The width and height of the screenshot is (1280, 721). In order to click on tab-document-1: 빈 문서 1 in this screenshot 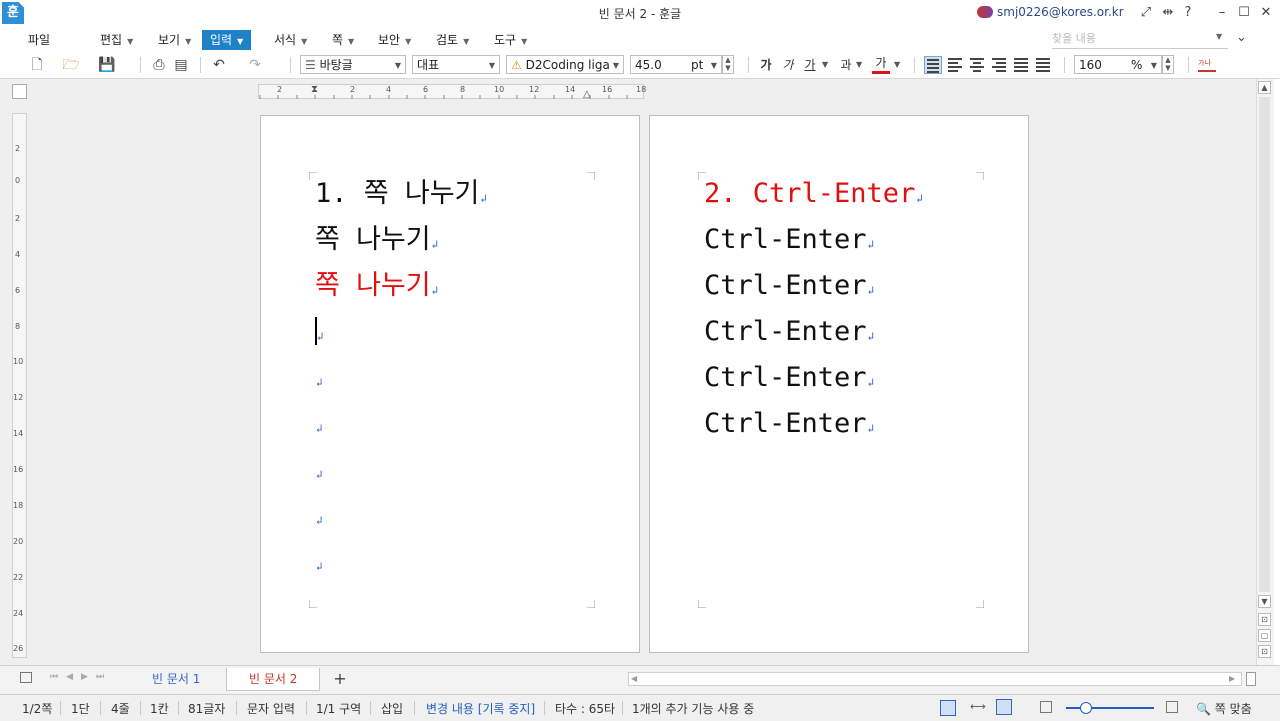, I will do `click(176, 679)`.